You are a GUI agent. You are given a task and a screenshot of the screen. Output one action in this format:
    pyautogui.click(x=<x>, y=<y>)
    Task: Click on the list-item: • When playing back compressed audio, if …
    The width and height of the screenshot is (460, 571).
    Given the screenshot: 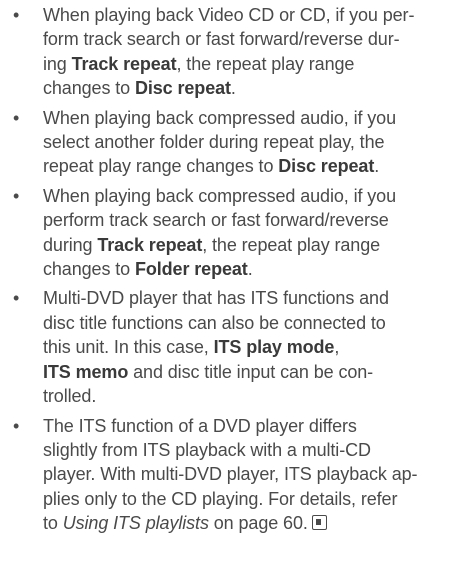 What is the action you would take?
    pyautogui.click(x=230, y=142)
    